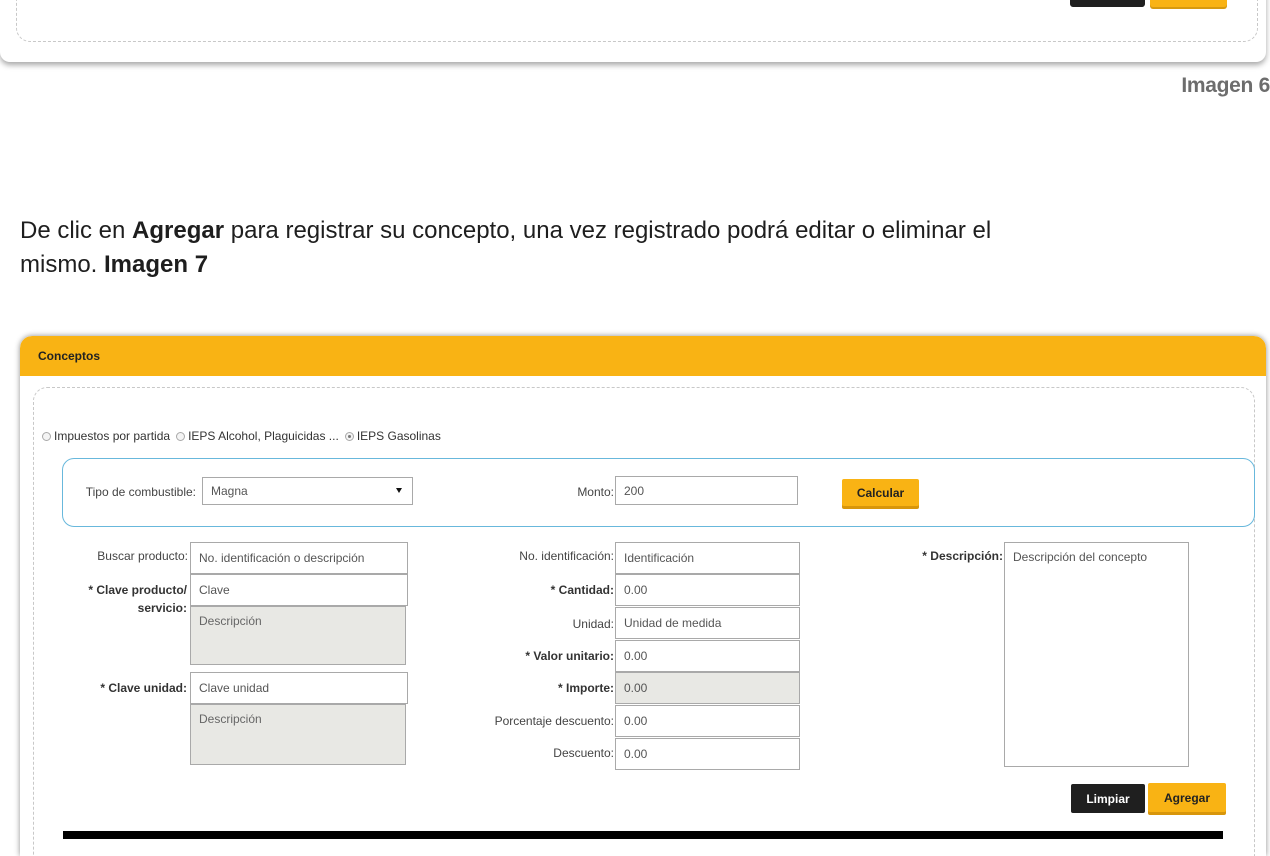 Image resolution: width=1270 pixels, height=856 pixels. What do you see at coordinates (880, 492) in the screenshot?
I see `calcular-button: Calcular` at bounding box center [880, 492].